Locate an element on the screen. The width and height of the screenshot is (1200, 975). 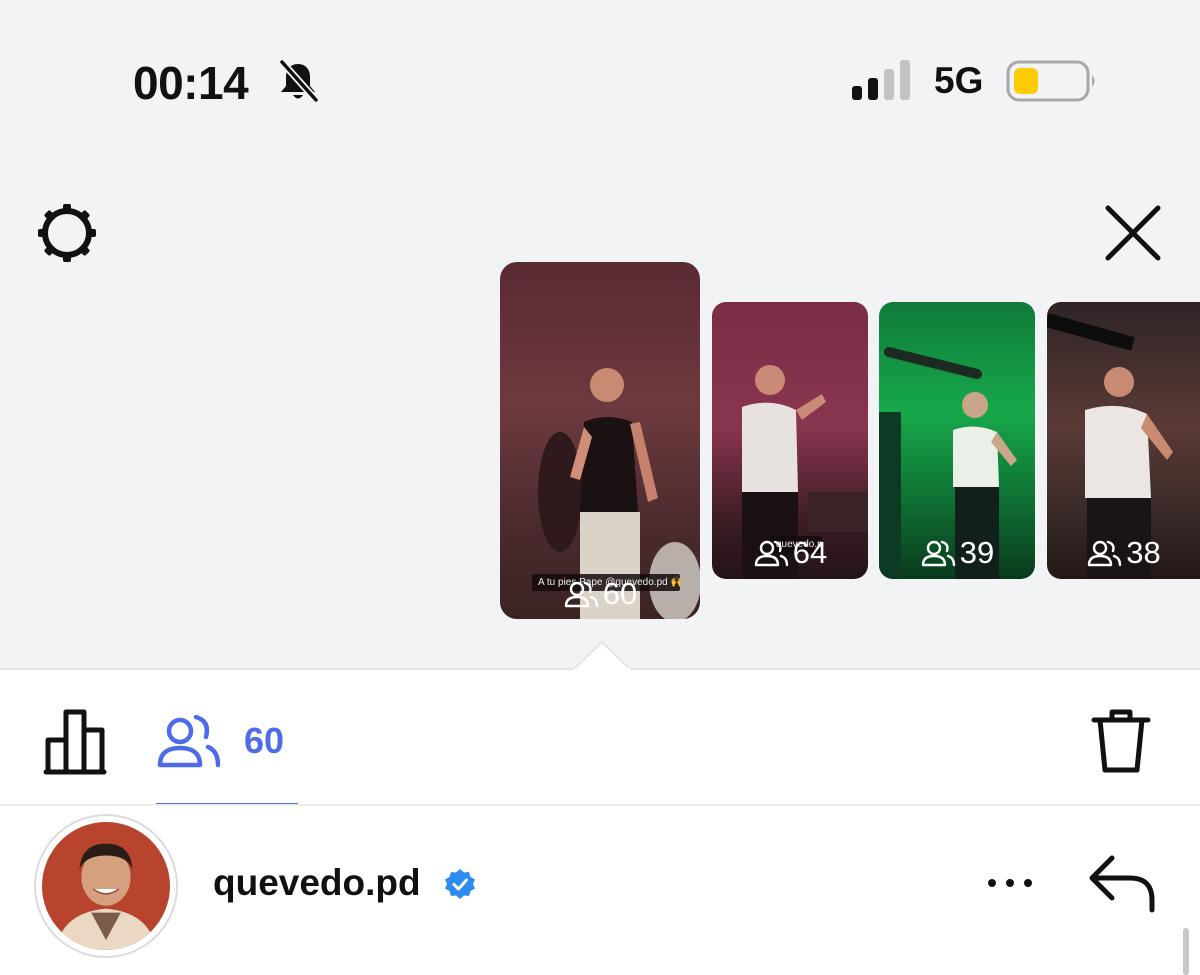
tab-viewers: 60 is located at coordinates (227, 741).